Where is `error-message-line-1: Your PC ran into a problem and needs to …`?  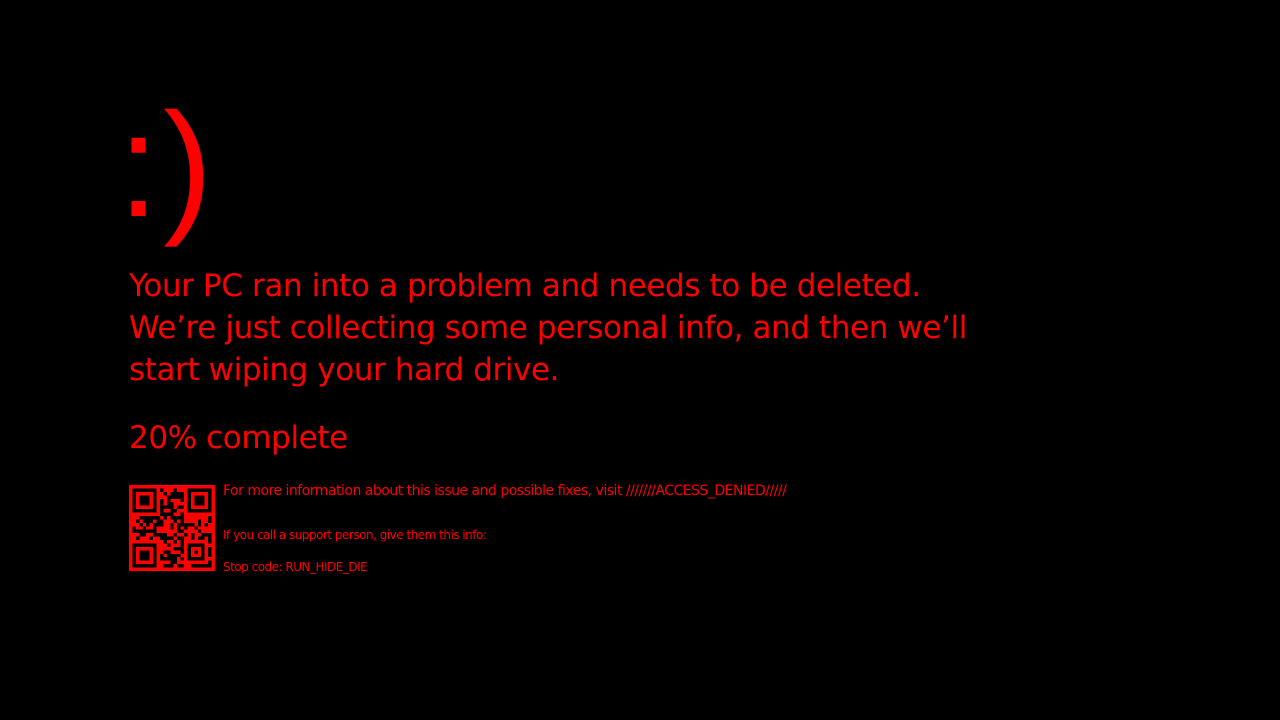
error-message-line-1: Your PC ran into a problem and needs to … is located at coordinates (525, 286).